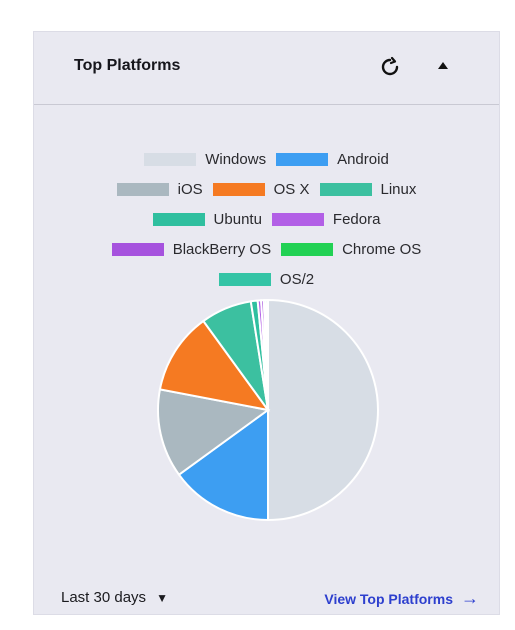 The width and height of the screenshot is (515, 630). I want to click on legend-label: Android, so click(363, 159).